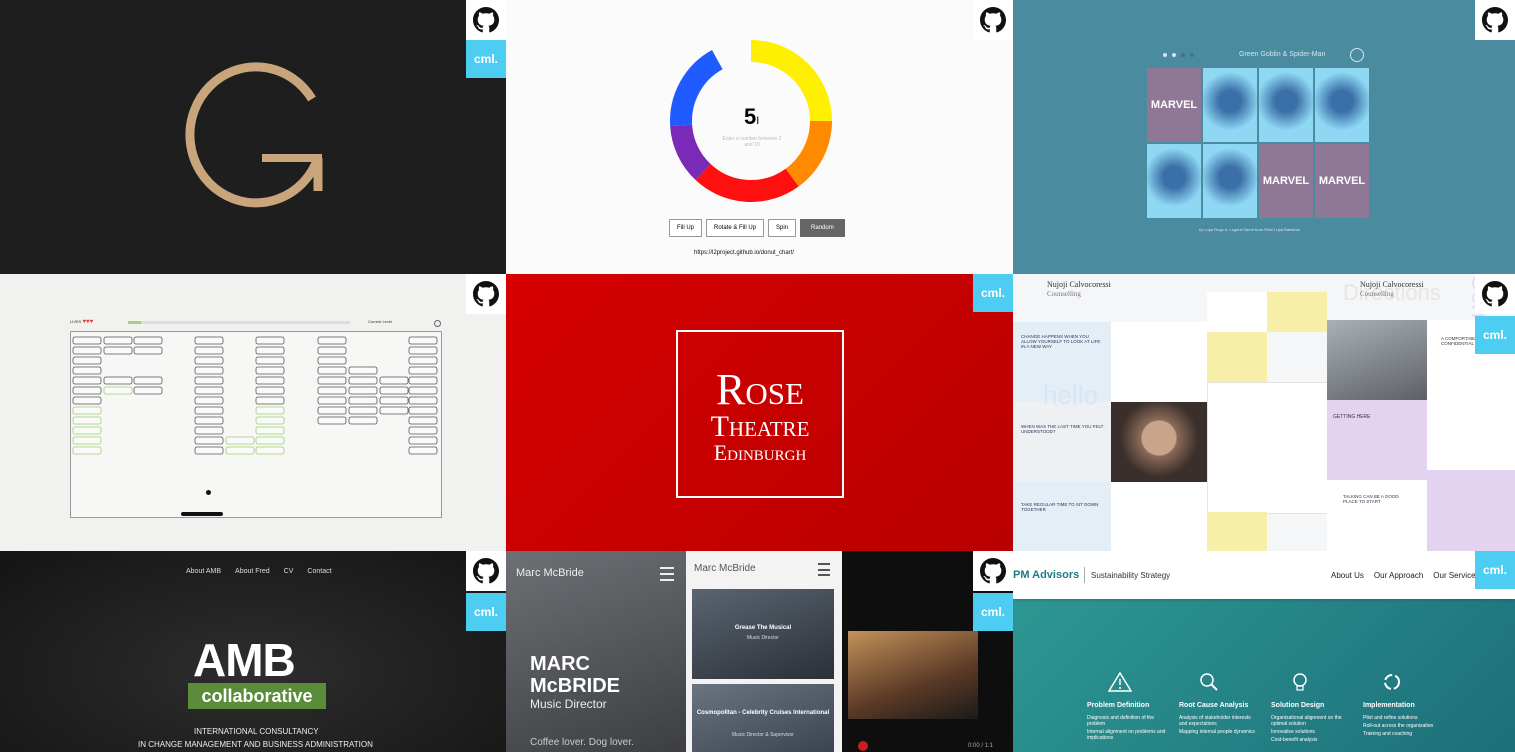 The height and width of the screenshot is (752, 1515). What do you see at coordinates (863, 746) in the screenshot?
I see `play-button` at bounding box center [863, 746].